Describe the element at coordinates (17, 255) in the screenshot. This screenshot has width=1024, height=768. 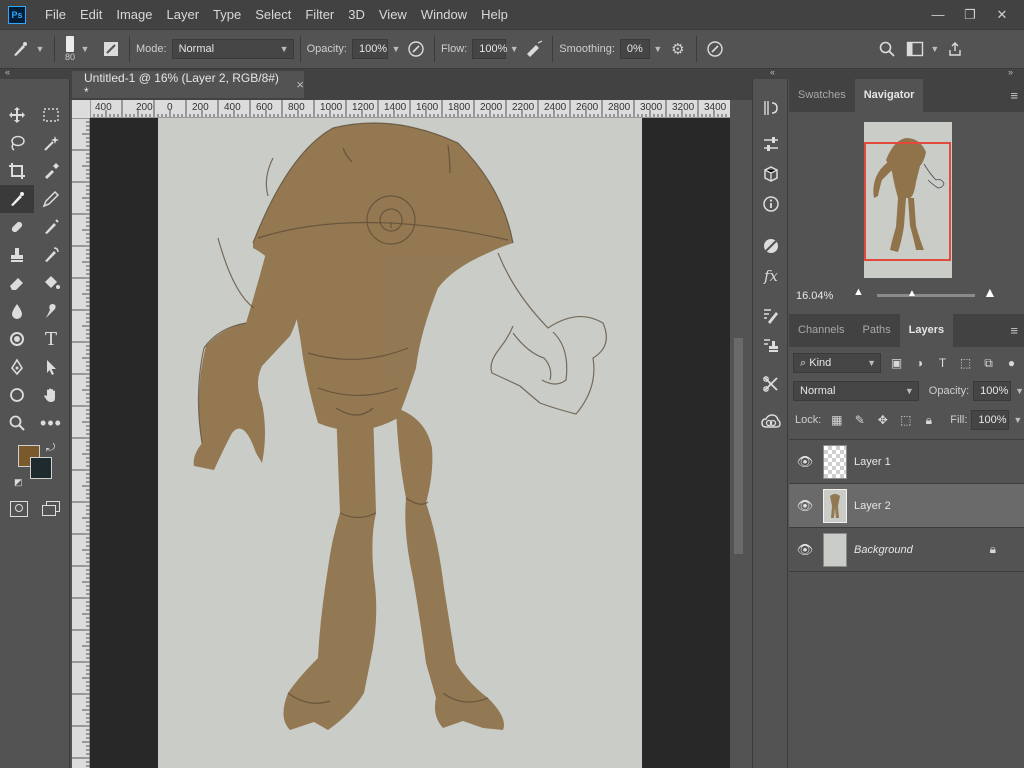
I see `clone-stamp-tool-icon` at that location.